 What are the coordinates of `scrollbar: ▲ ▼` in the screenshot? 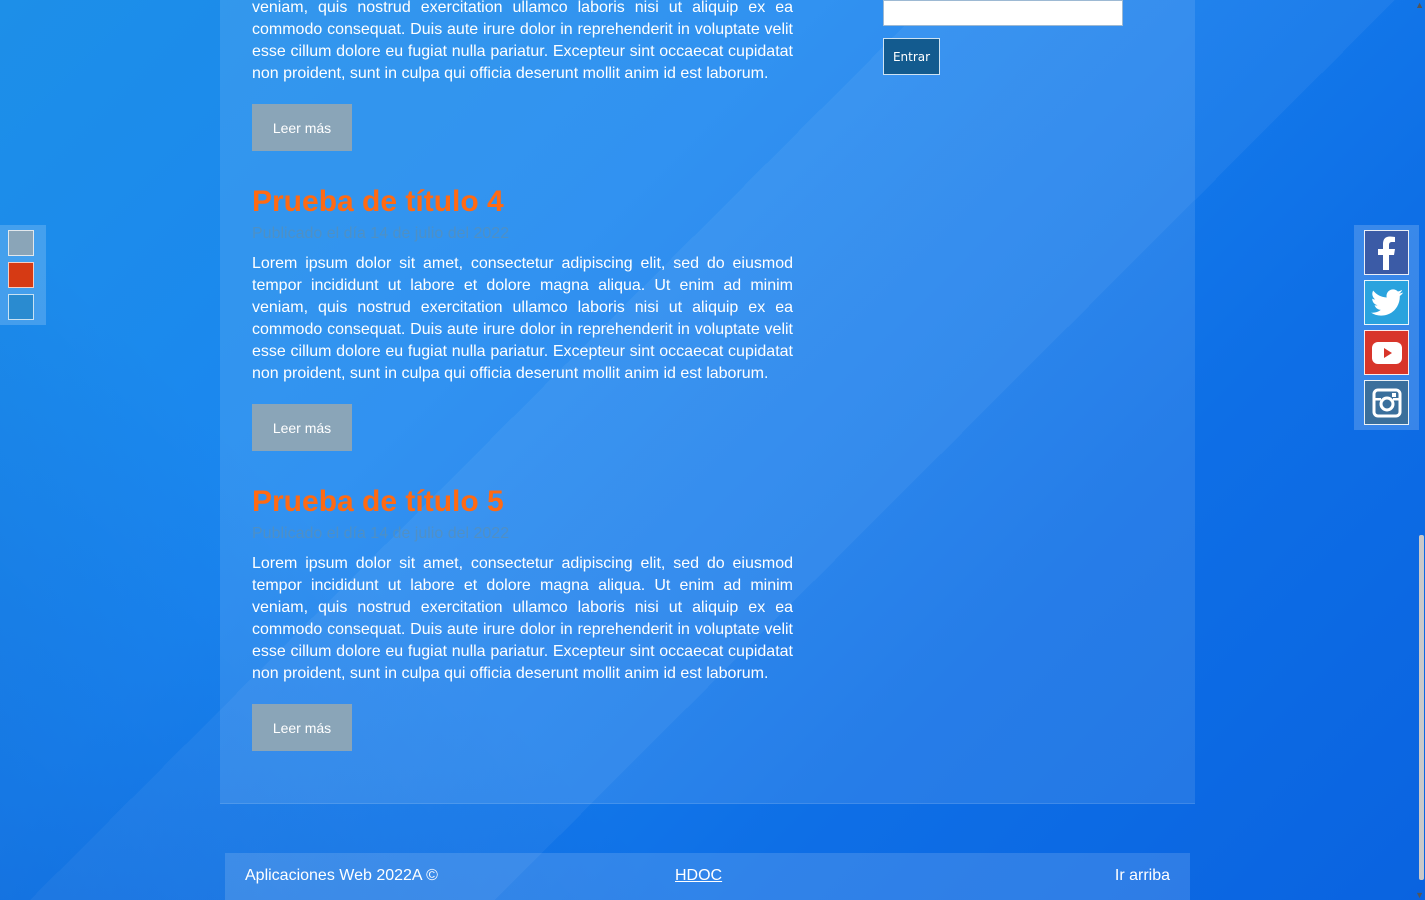 It's located at (1420, 450).